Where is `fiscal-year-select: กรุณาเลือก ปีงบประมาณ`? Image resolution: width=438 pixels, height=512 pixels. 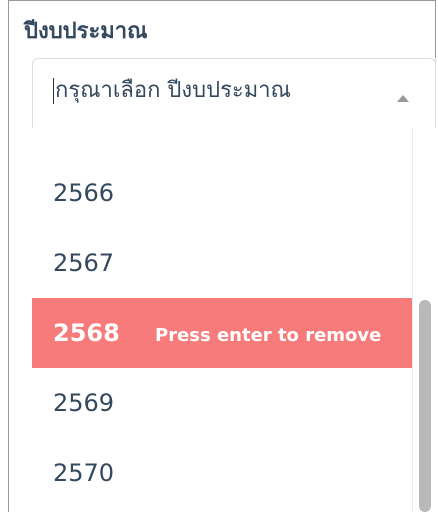 fiscal-year-select: กรุณาเลือก ปีงบประมาณ is located at coordinates (234, 93).